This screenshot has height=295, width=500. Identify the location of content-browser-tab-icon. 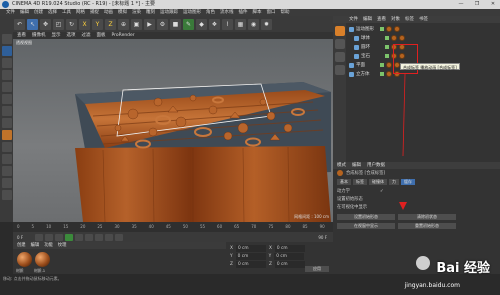
(339, 44).